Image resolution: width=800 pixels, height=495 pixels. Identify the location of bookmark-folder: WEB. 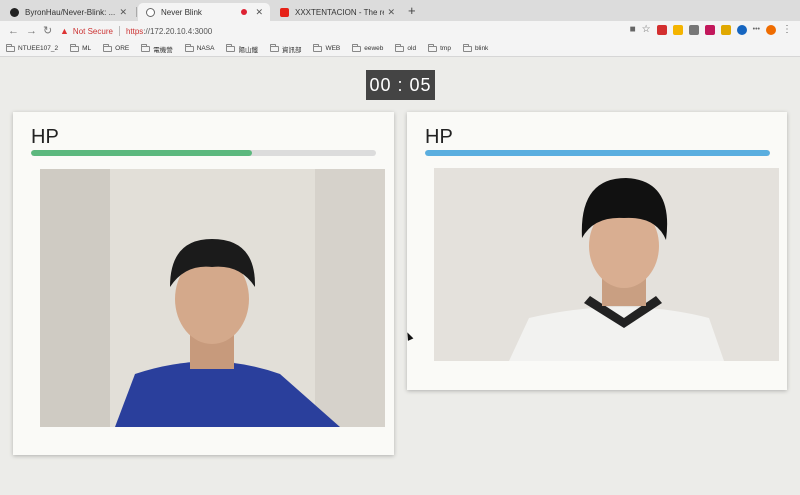
(327, 47).